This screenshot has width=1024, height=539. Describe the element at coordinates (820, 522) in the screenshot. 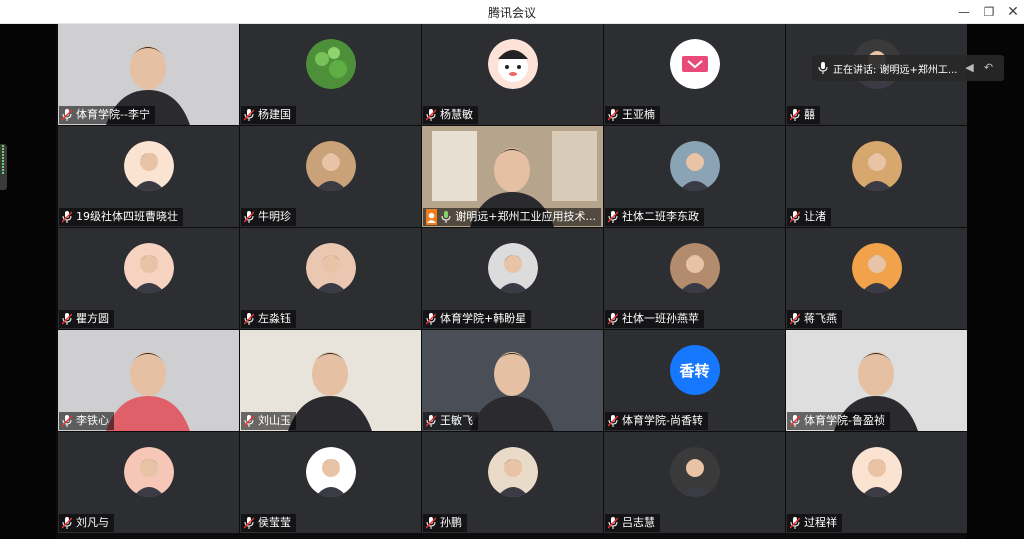

I see `participant-name: 过程祥` at that location.